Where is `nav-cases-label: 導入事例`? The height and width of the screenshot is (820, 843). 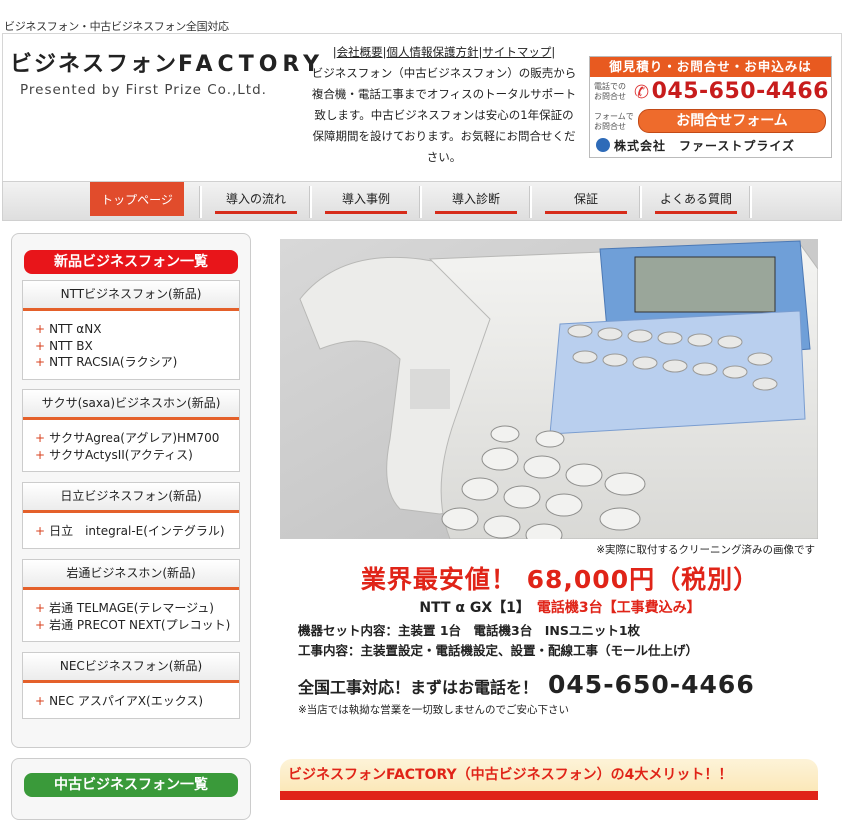
nav-cases-label: 導入事例 is located at coordinates (365, 199).